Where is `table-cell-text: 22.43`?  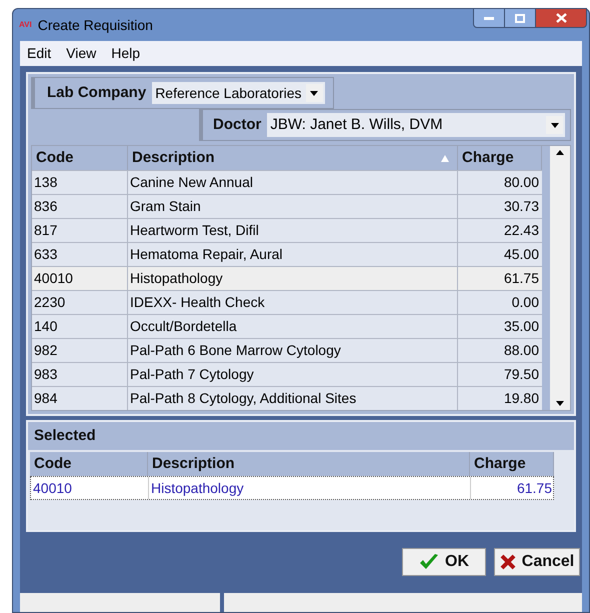 table-cell-text: 22.43 is located at coordinates (521, 230).